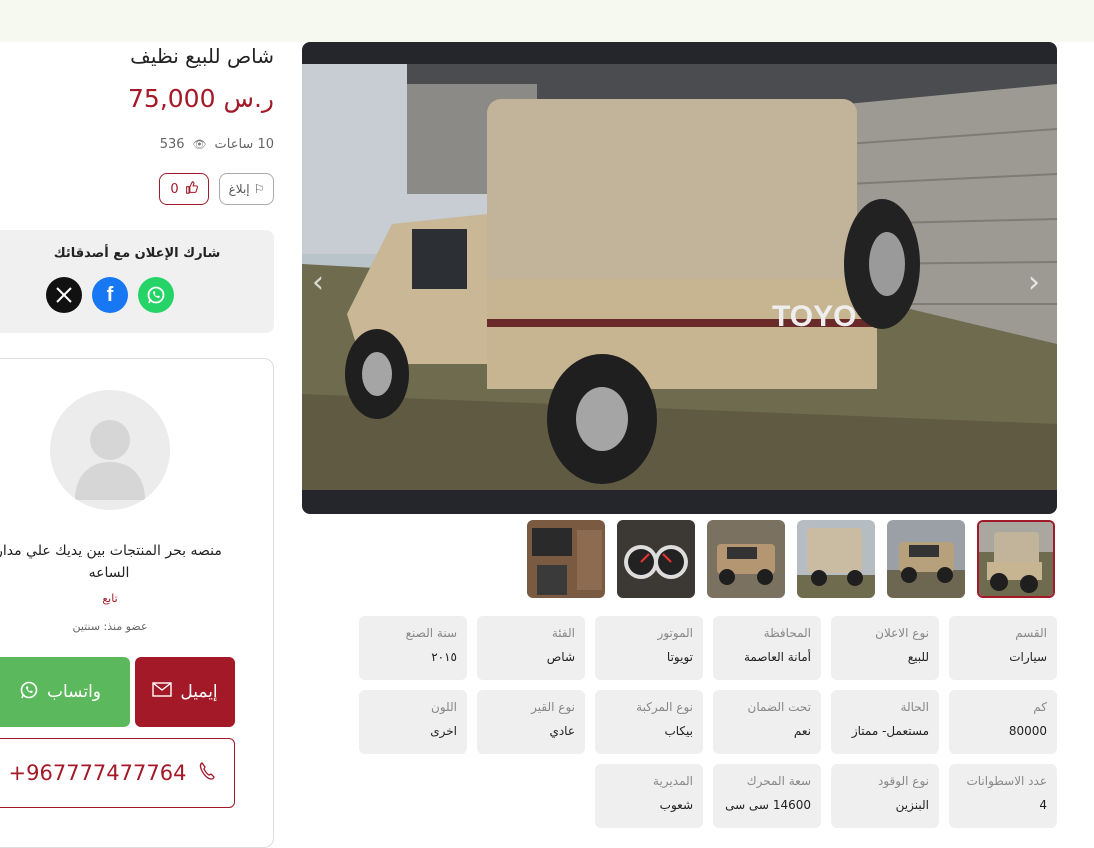  Describe the element at coordinates (174, 189) in the screenshot. I see `like-count: 0` at that location.